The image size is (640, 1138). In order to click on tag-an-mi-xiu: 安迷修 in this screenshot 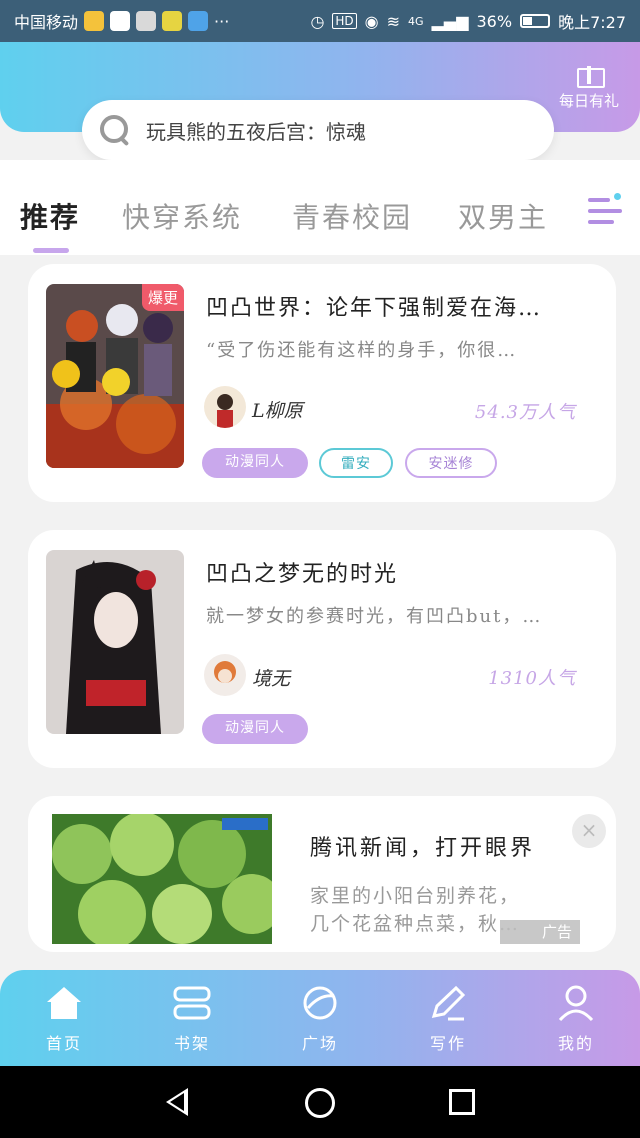, I will do `click(451, 463)`.